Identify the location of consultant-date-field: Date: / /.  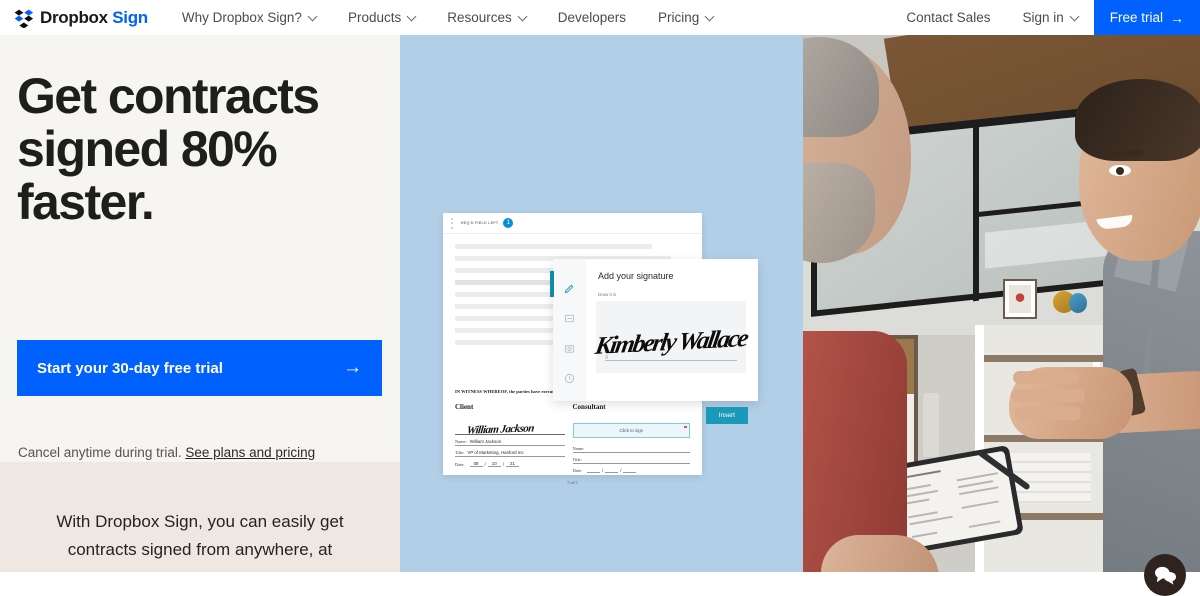
(632, 470).